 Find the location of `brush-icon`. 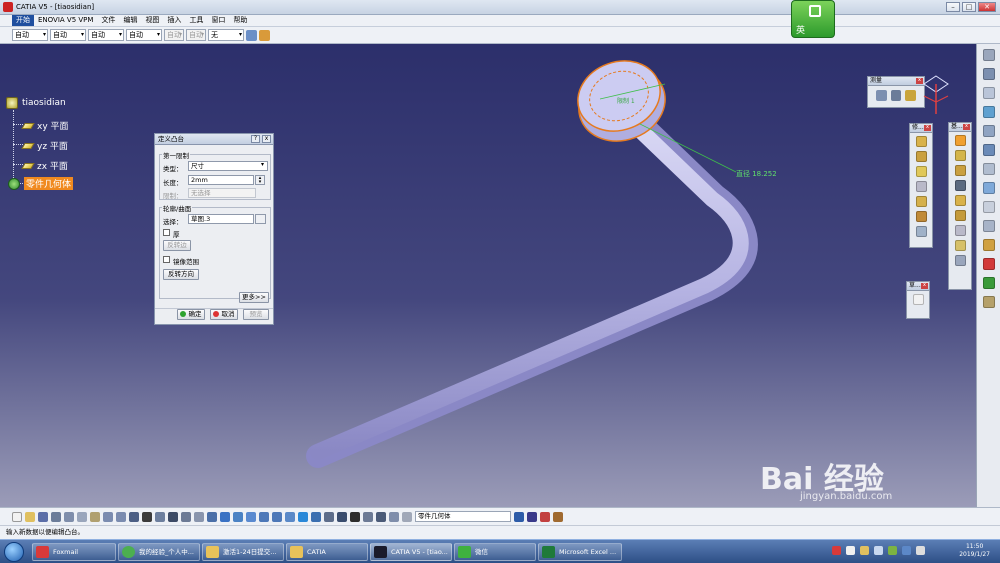

brush-icon is located at coordinates (264, 35).